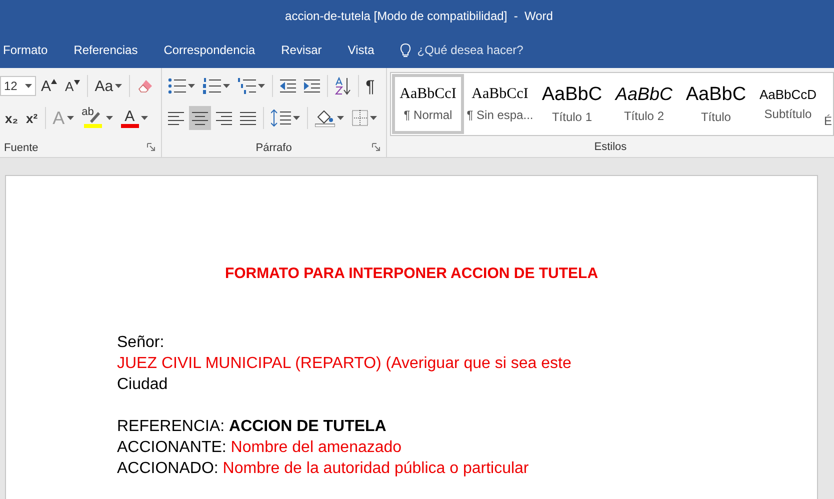 This screenshot has width=834, height=499. What do you see at coordinates (25, 50) in the screenshot?
I see `ribbon-tab: Formato` at bounding box center [25, 50].